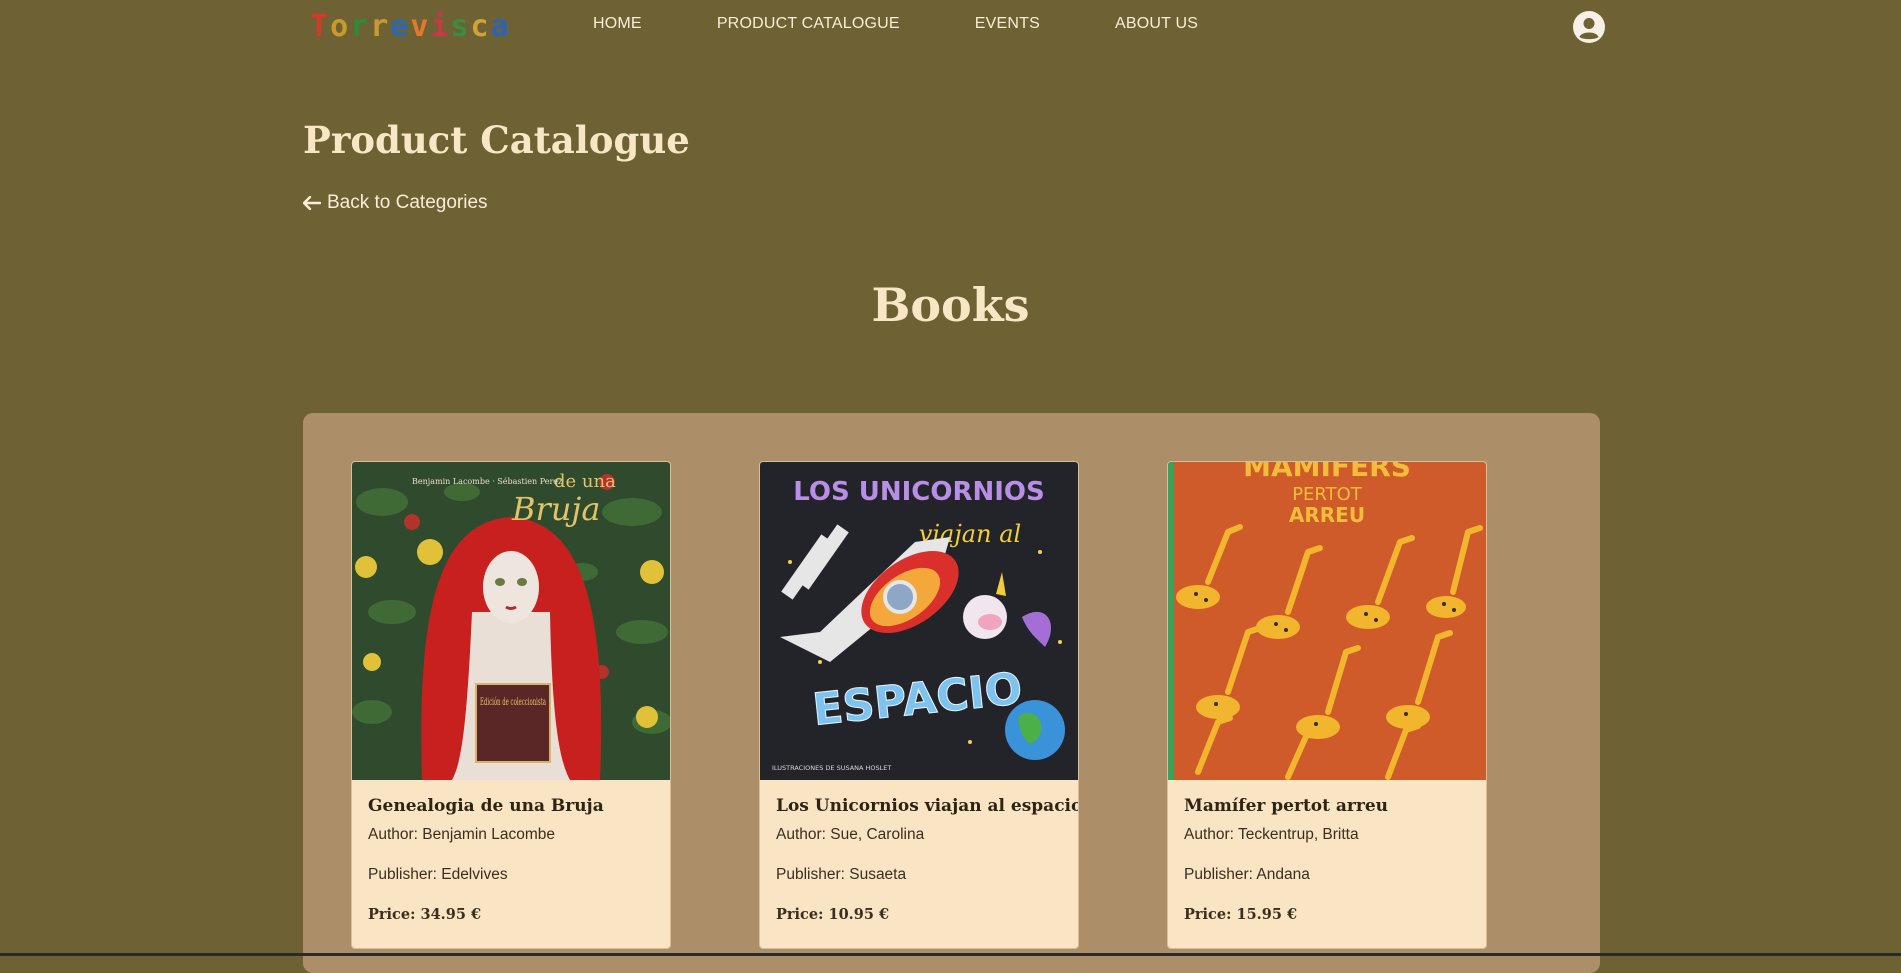 The height and width of the screenshot is (973, 1901). I want to click on logo-letter: i, so click(440, 26).